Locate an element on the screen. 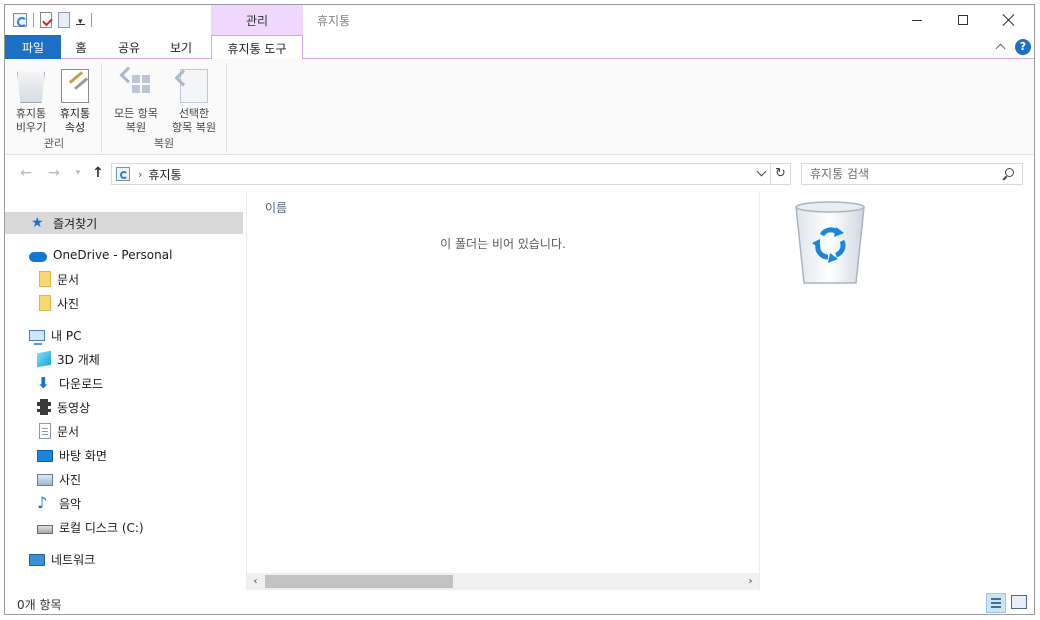 This screenshot has width=1040, height=620. address-bar: › 휴지통 is located at coordinates (441, 174).